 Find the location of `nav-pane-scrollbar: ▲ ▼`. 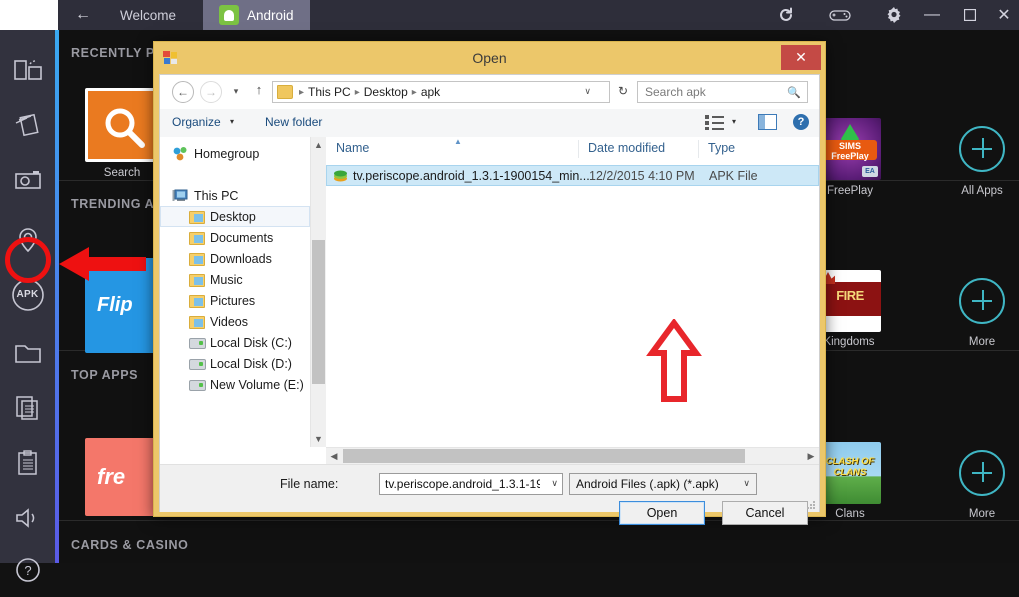

nav-pane-scrollbar: ▲ ▼ is located at coordinates (318, 292).